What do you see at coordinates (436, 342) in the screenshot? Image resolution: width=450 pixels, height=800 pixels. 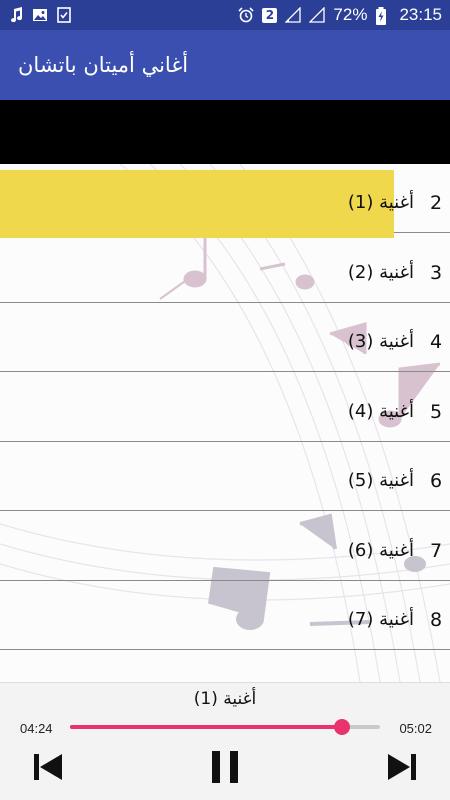 I see `song-number: 4` at bounding box center [436, 342].